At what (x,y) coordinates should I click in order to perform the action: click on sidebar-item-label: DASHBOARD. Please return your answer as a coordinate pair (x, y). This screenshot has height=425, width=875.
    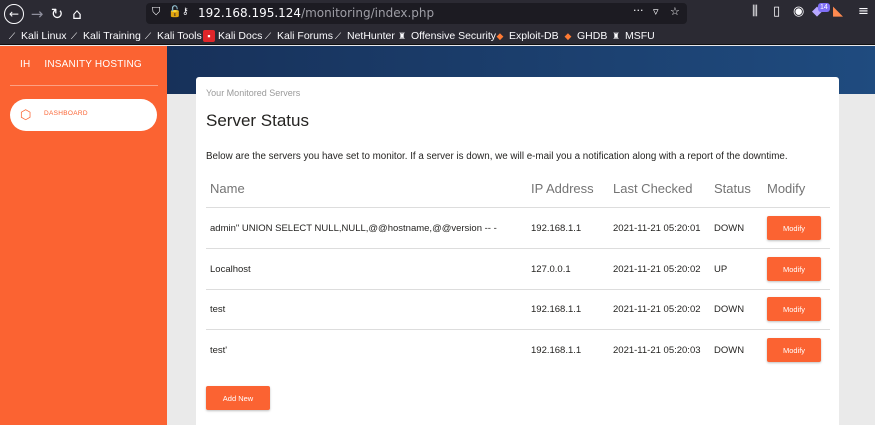
    Looking at the image, I should click on (66, 113).